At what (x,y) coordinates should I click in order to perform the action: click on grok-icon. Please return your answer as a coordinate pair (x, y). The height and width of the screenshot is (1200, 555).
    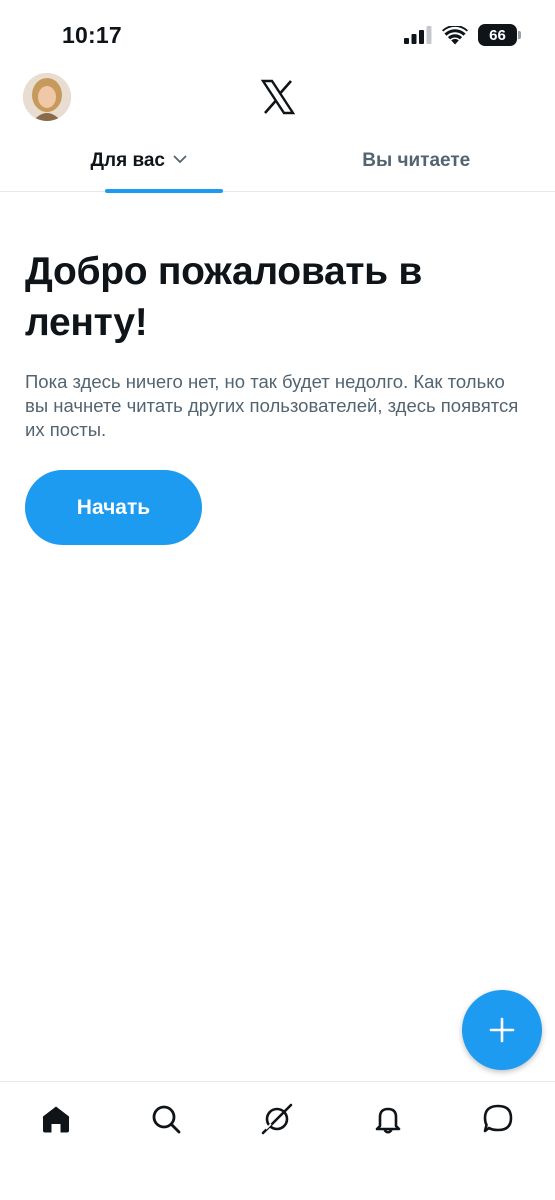
    Looking at the image, I should click on (277, 1119).